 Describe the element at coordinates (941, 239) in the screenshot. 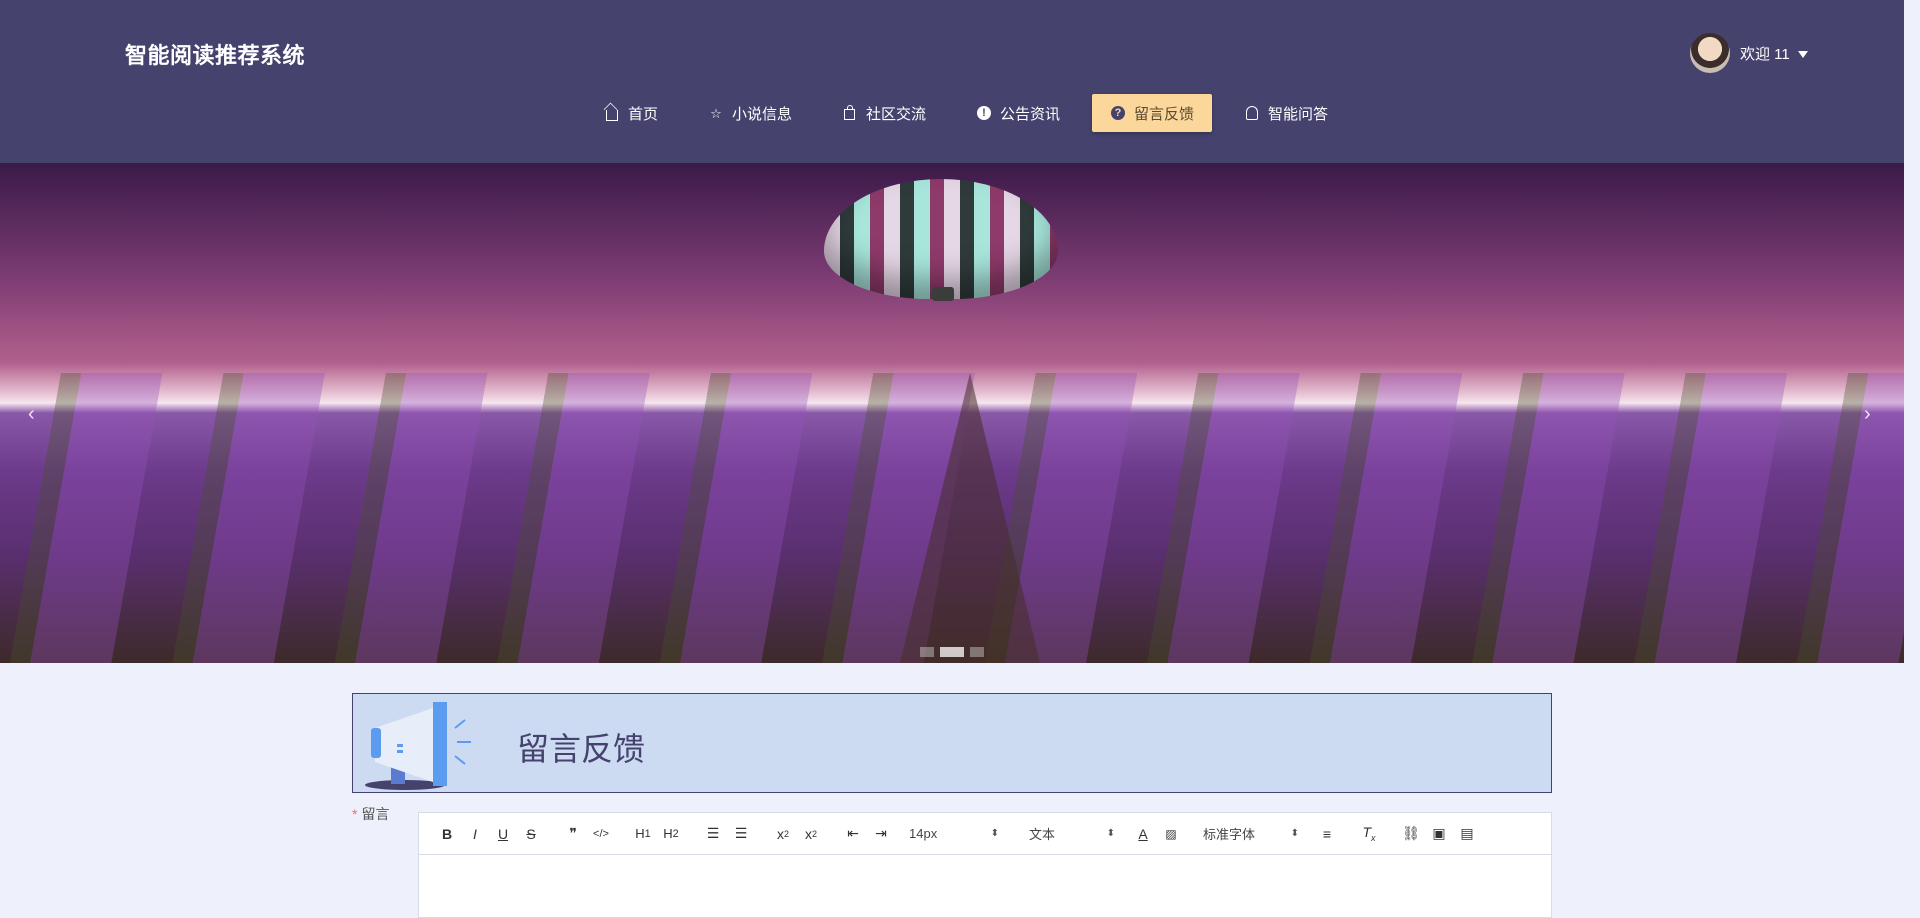

I see `hot-air-balloon` at that location.